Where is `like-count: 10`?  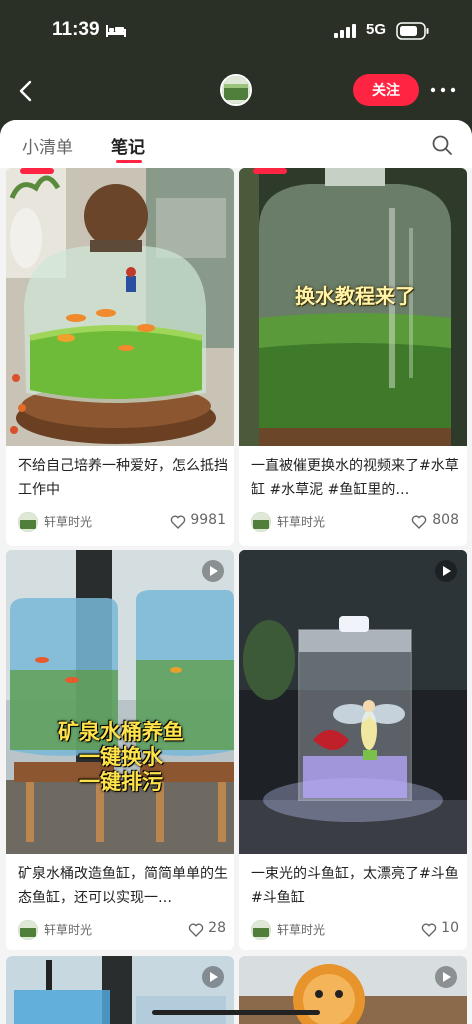 like-count: 10 is located at coordinates (450, 928).